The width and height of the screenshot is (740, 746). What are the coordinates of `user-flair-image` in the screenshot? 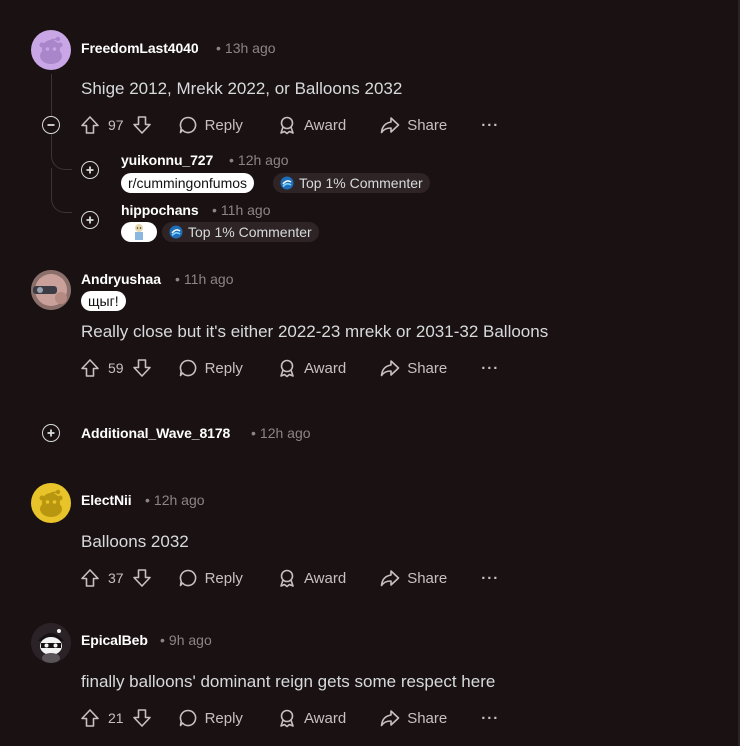 It's located at (139, 232).